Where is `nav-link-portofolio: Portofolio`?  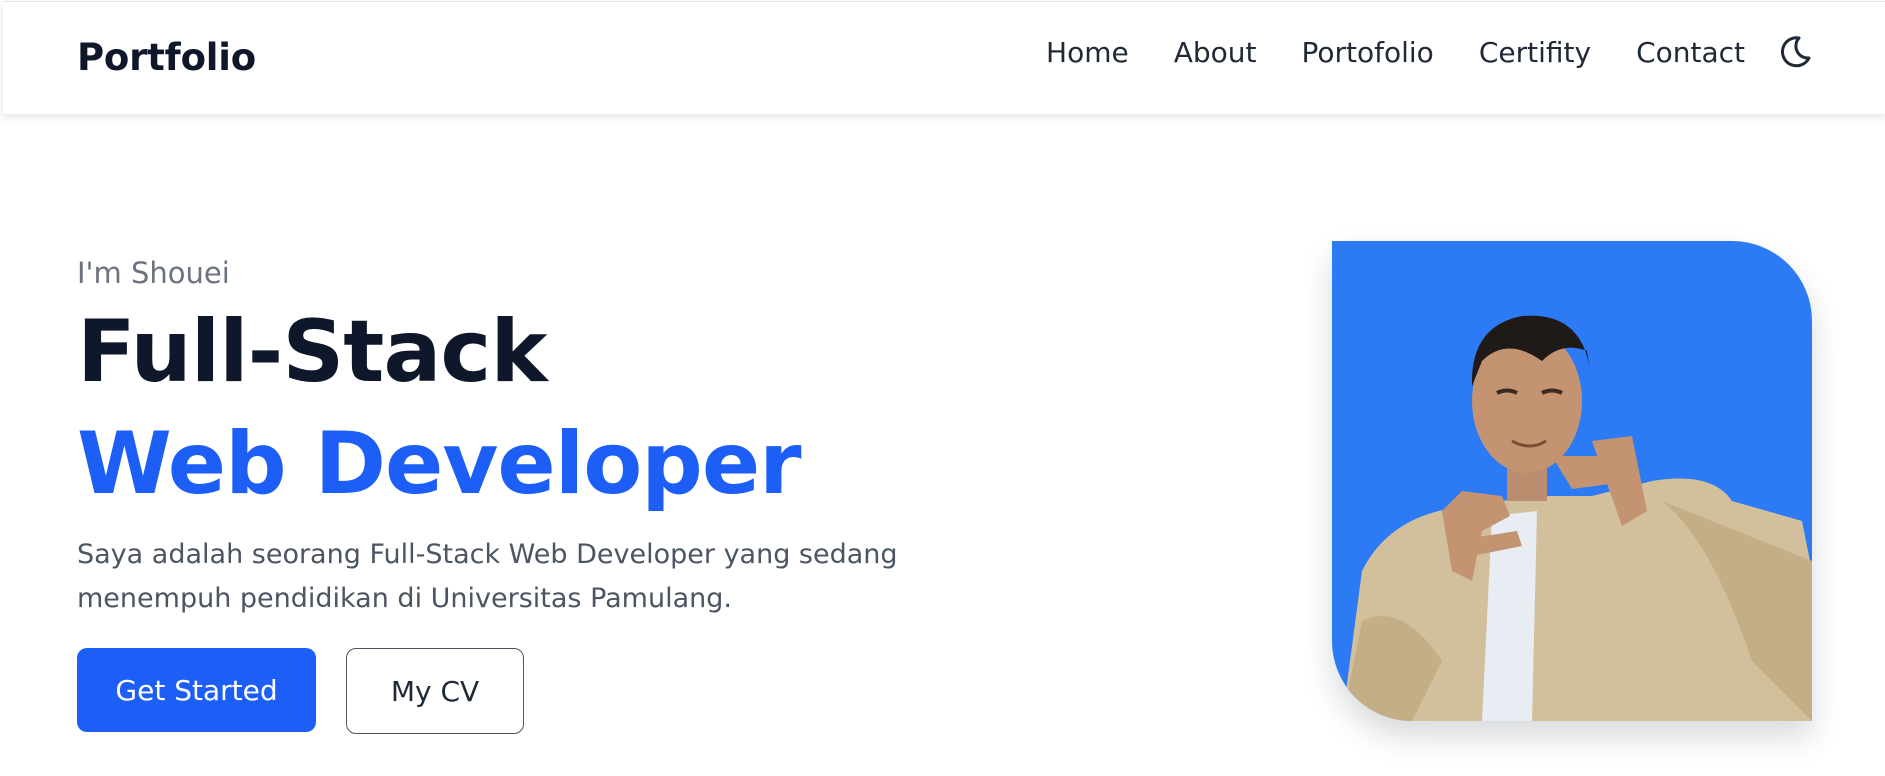 nav-link-portofolio: Portofolio is located at coordinates (1368, 52).